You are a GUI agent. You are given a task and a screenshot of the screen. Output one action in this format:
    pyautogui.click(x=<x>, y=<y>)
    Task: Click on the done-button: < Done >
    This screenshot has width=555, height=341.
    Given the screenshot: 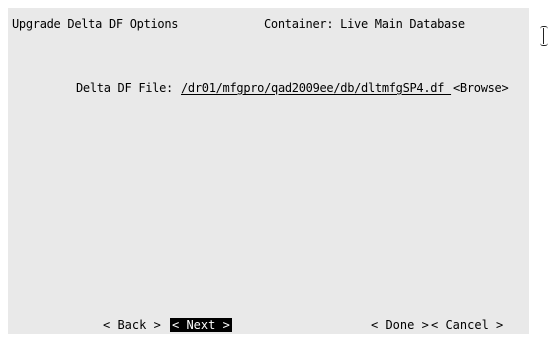 What is the action you would take?
    pyautogui.click(x=400, y=325)
    